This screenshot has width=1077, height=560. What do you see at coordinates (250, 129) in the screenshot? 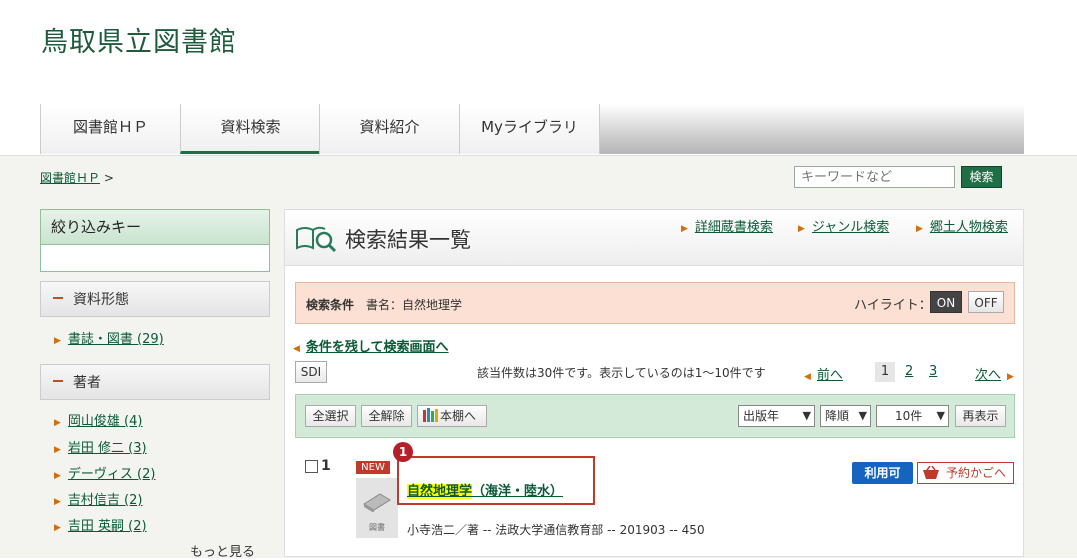
I see `tab-search: 資料検索` at bounding box center [250, 129].